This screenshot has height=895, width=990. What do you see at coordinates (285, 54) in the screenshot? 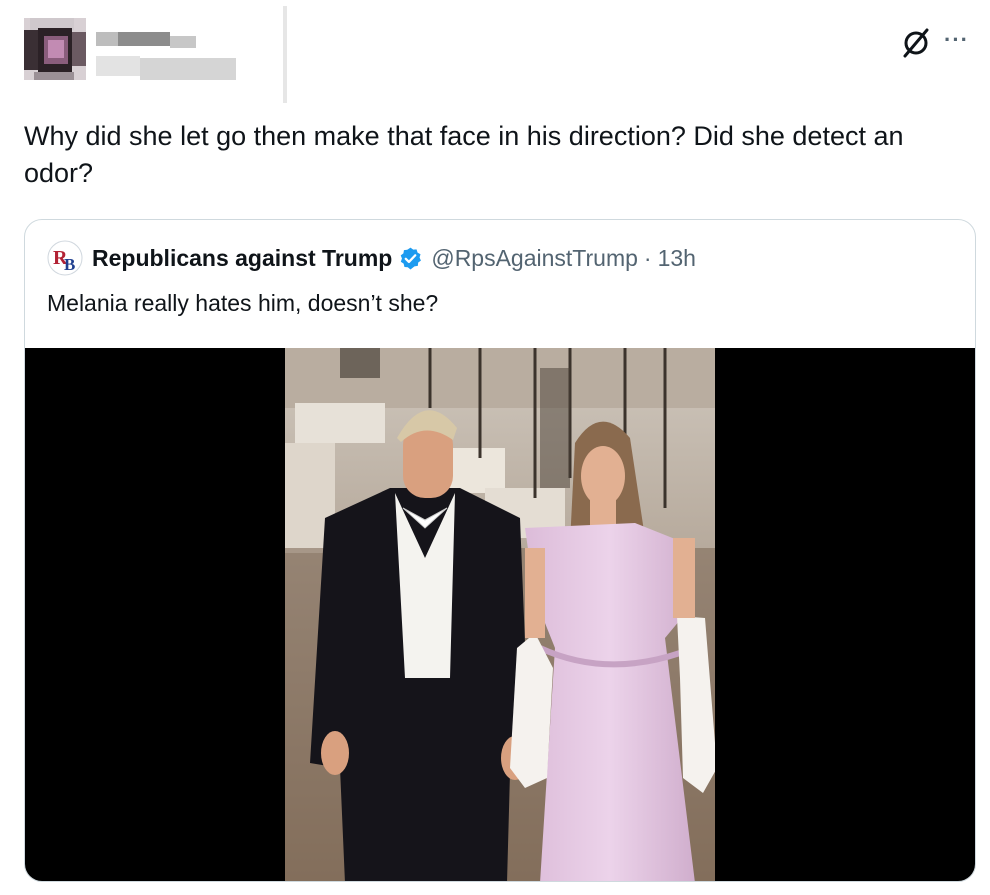
I see `divider` at bounding box center [285, 54].